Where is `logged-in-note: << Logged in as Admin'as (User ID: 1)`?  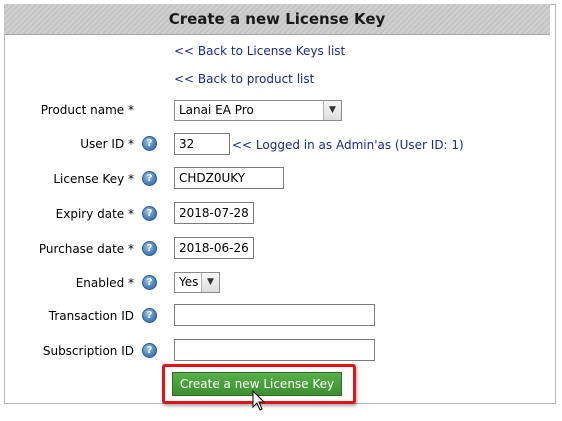
logged-in-note: << Logged in as Admin'as (User ID: 1) is located at coordinates (348, 145).